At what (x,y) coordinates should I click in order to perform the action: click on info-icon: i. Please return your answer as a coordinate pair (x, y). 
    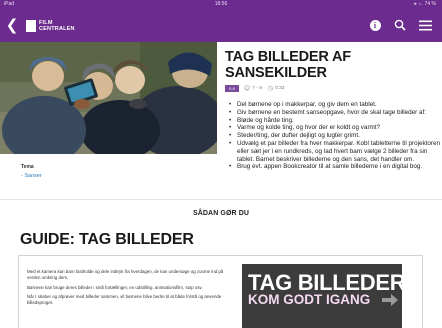
    Looking at the image, I should click on (375, 25).